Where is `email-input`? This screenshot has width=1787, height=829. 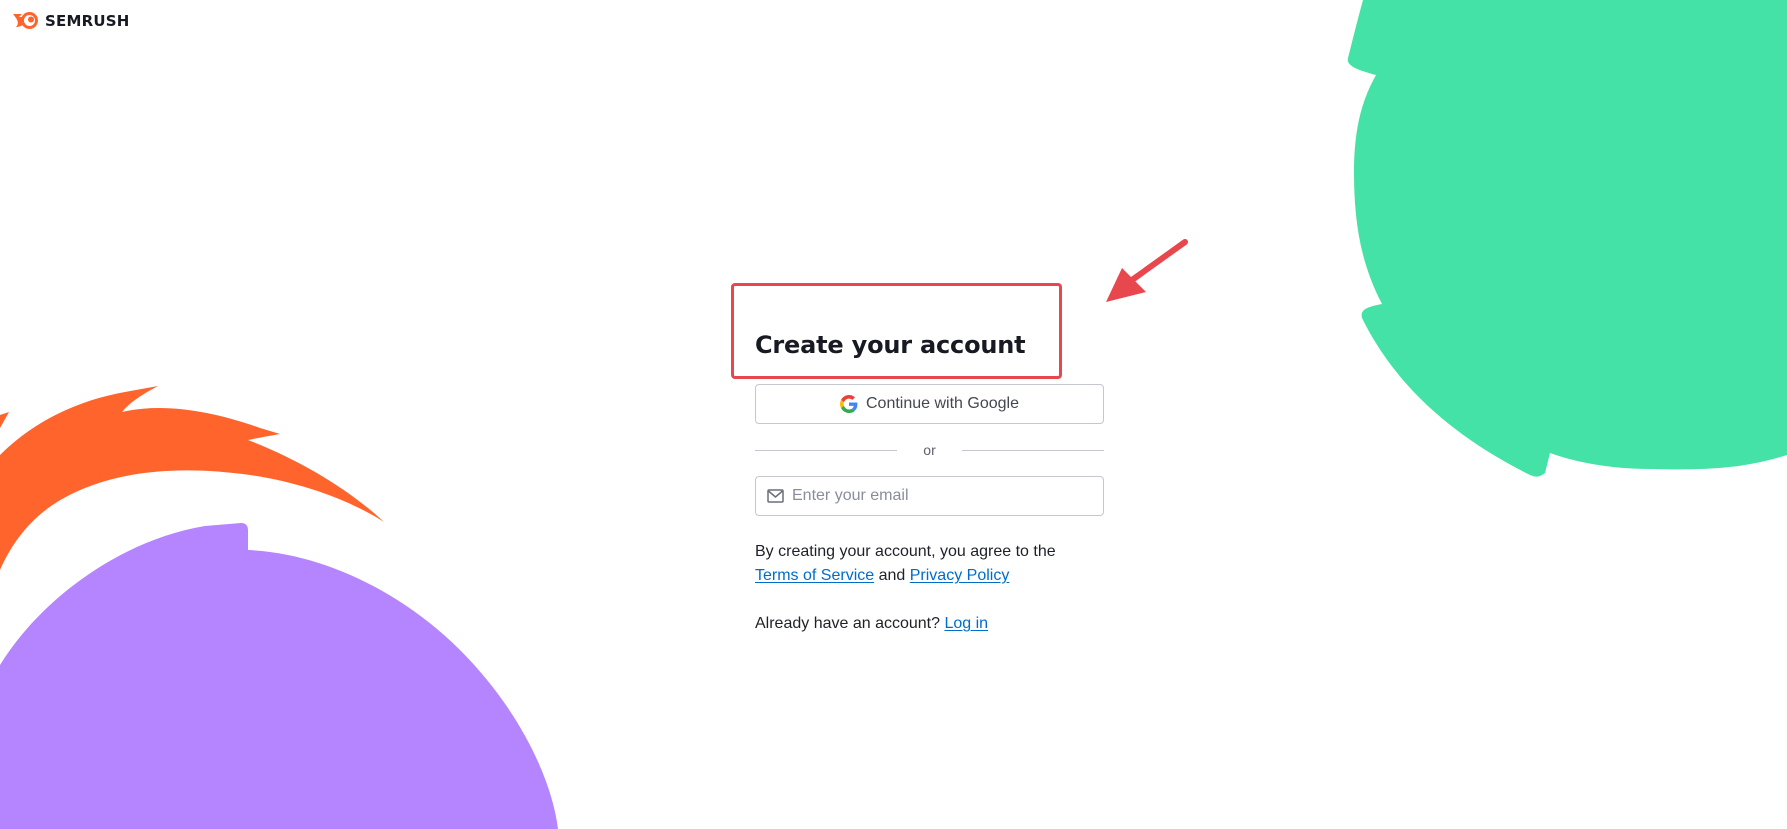
email-input is located at coordinates (937, 496).